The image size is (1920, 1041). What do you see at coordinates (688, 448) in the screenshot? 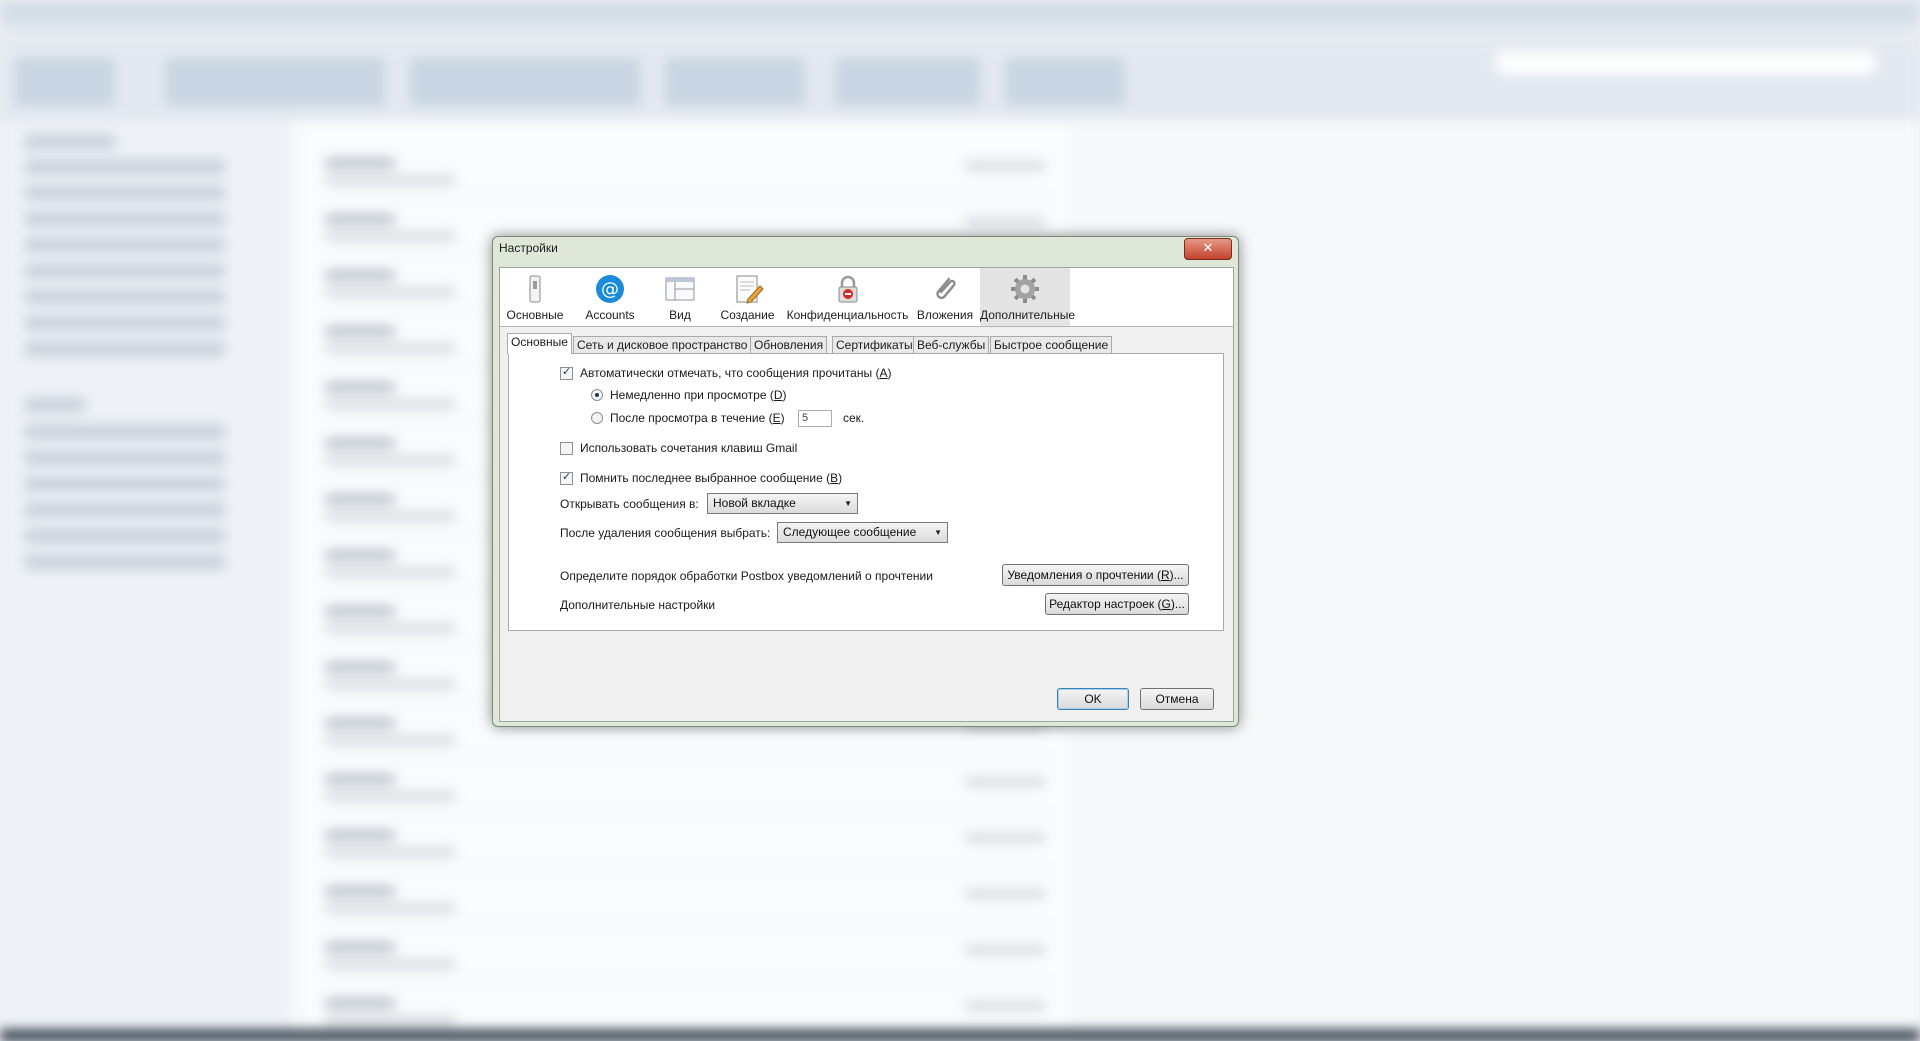
I see `gmail-shortcuts-label: Использовать сочетания клавиш Gmail` at bounding box center [688, 448].